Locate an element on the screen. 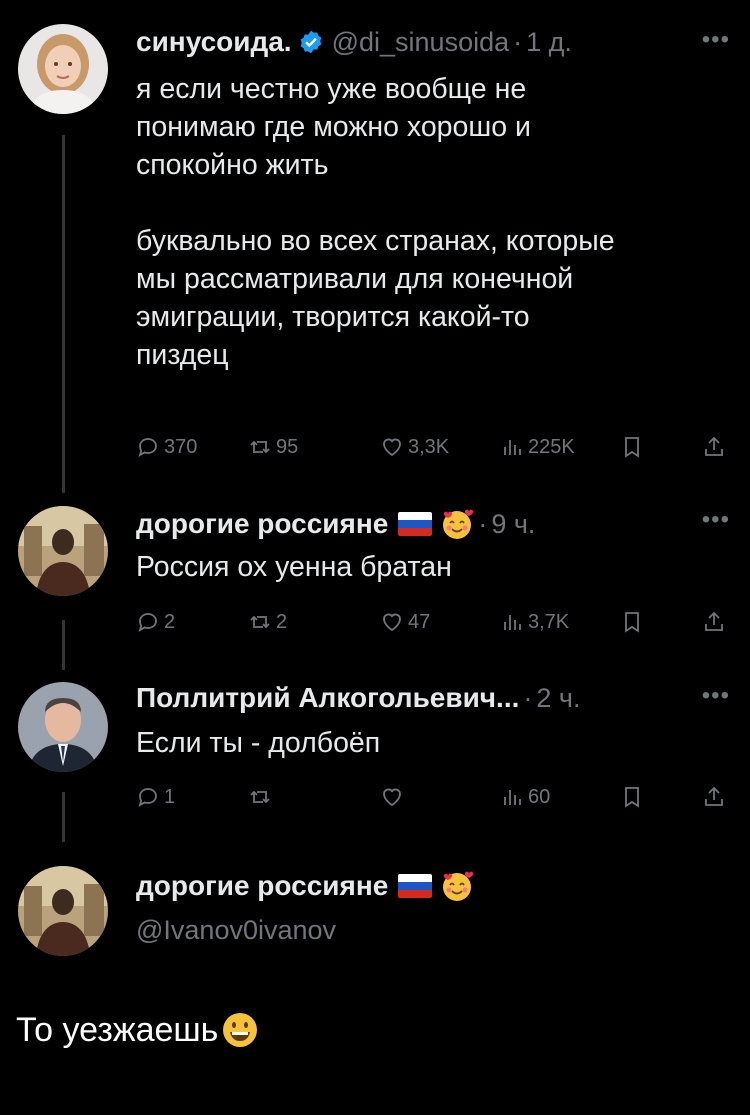 The image size is (750, 1115). views-count: 225K is located at coordinates (551, 446).